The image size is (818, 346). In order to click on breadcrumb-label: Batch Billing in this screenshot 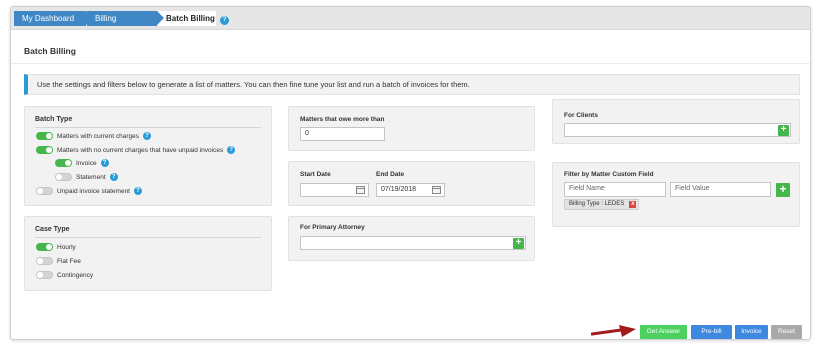, I will do `click(190, 18)`.